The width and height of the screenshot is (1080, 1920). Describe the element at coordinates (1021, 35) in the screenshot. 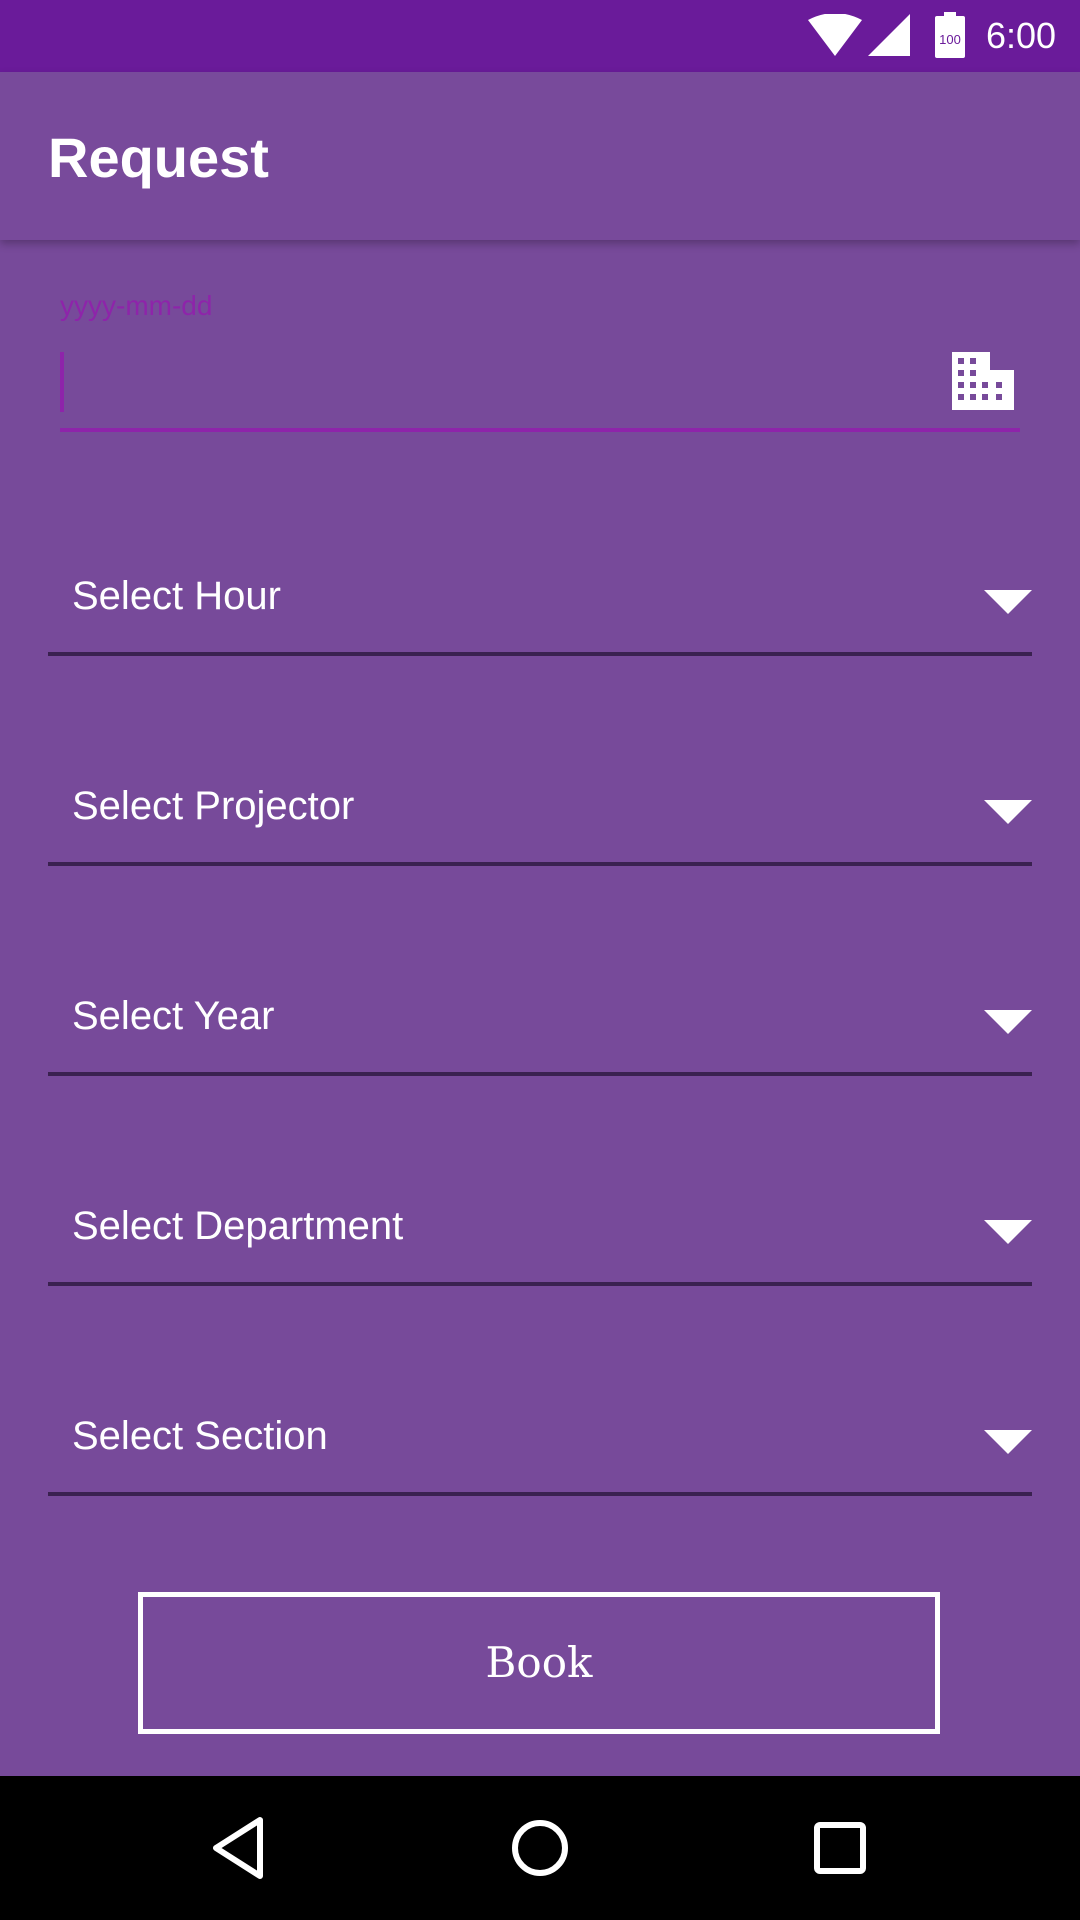

I see `status-clock: 6:00` at that location.